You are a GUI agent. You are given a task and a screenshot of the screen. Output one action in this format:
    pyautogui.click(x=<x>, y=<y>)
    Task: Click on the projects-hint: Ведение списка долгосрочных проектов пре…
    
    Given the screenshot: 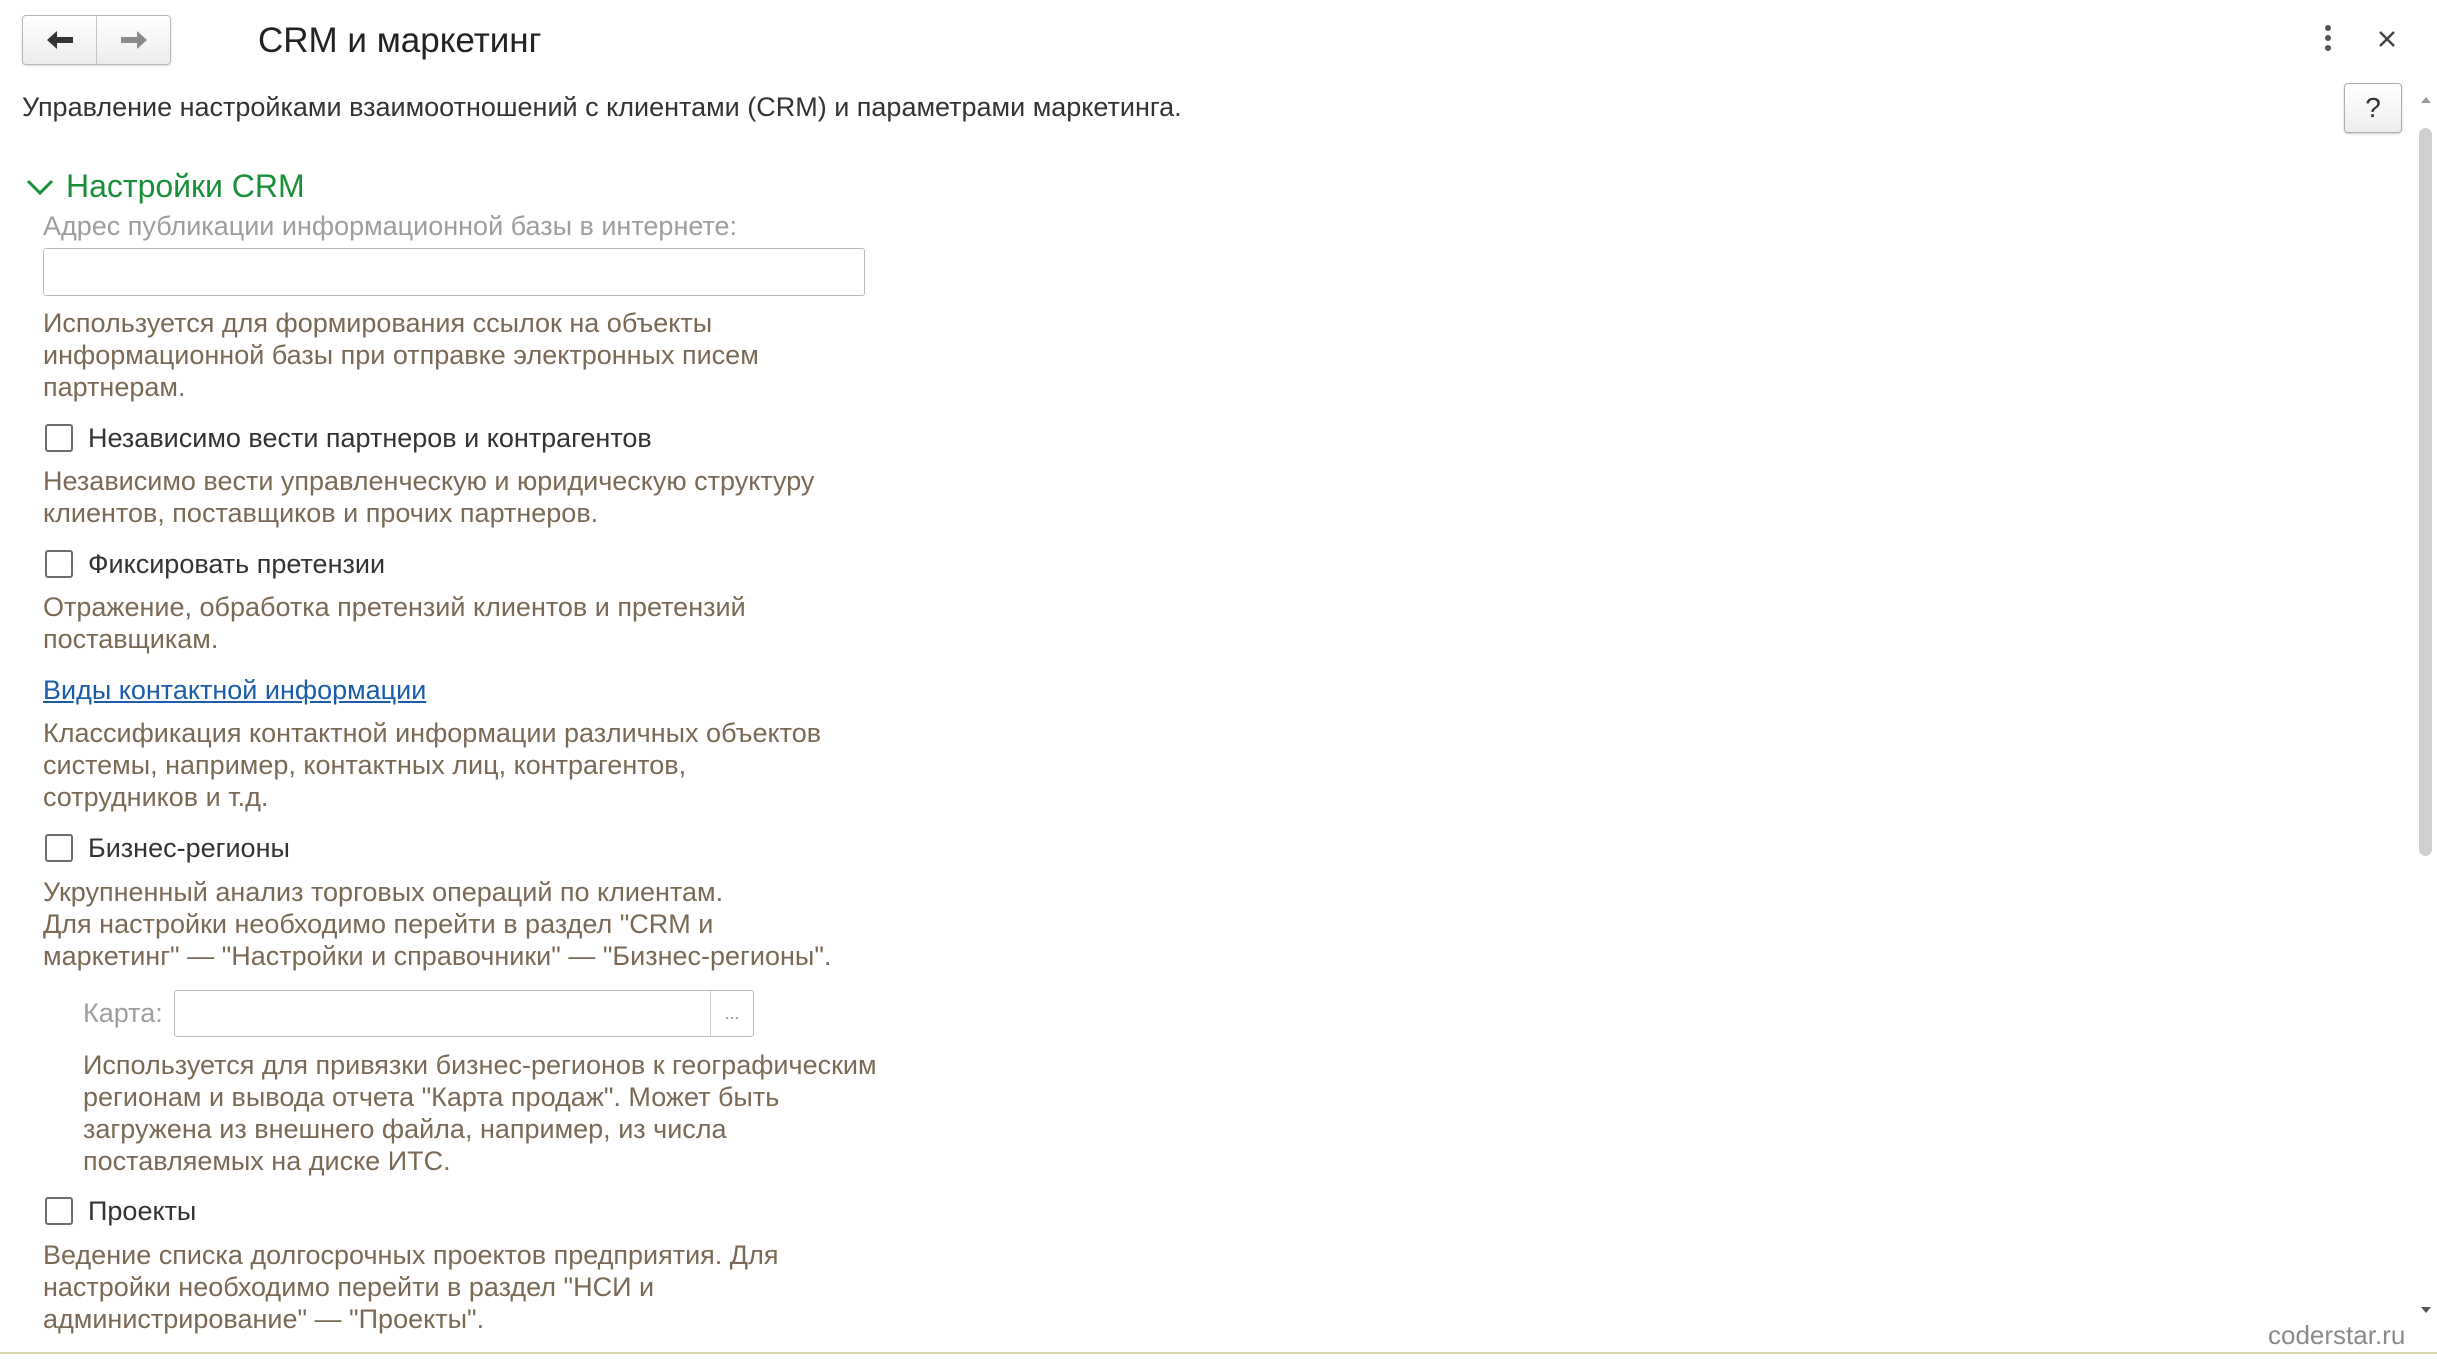 What is the action you would take?
    pyautogui.click(x=410, y=1287)
    